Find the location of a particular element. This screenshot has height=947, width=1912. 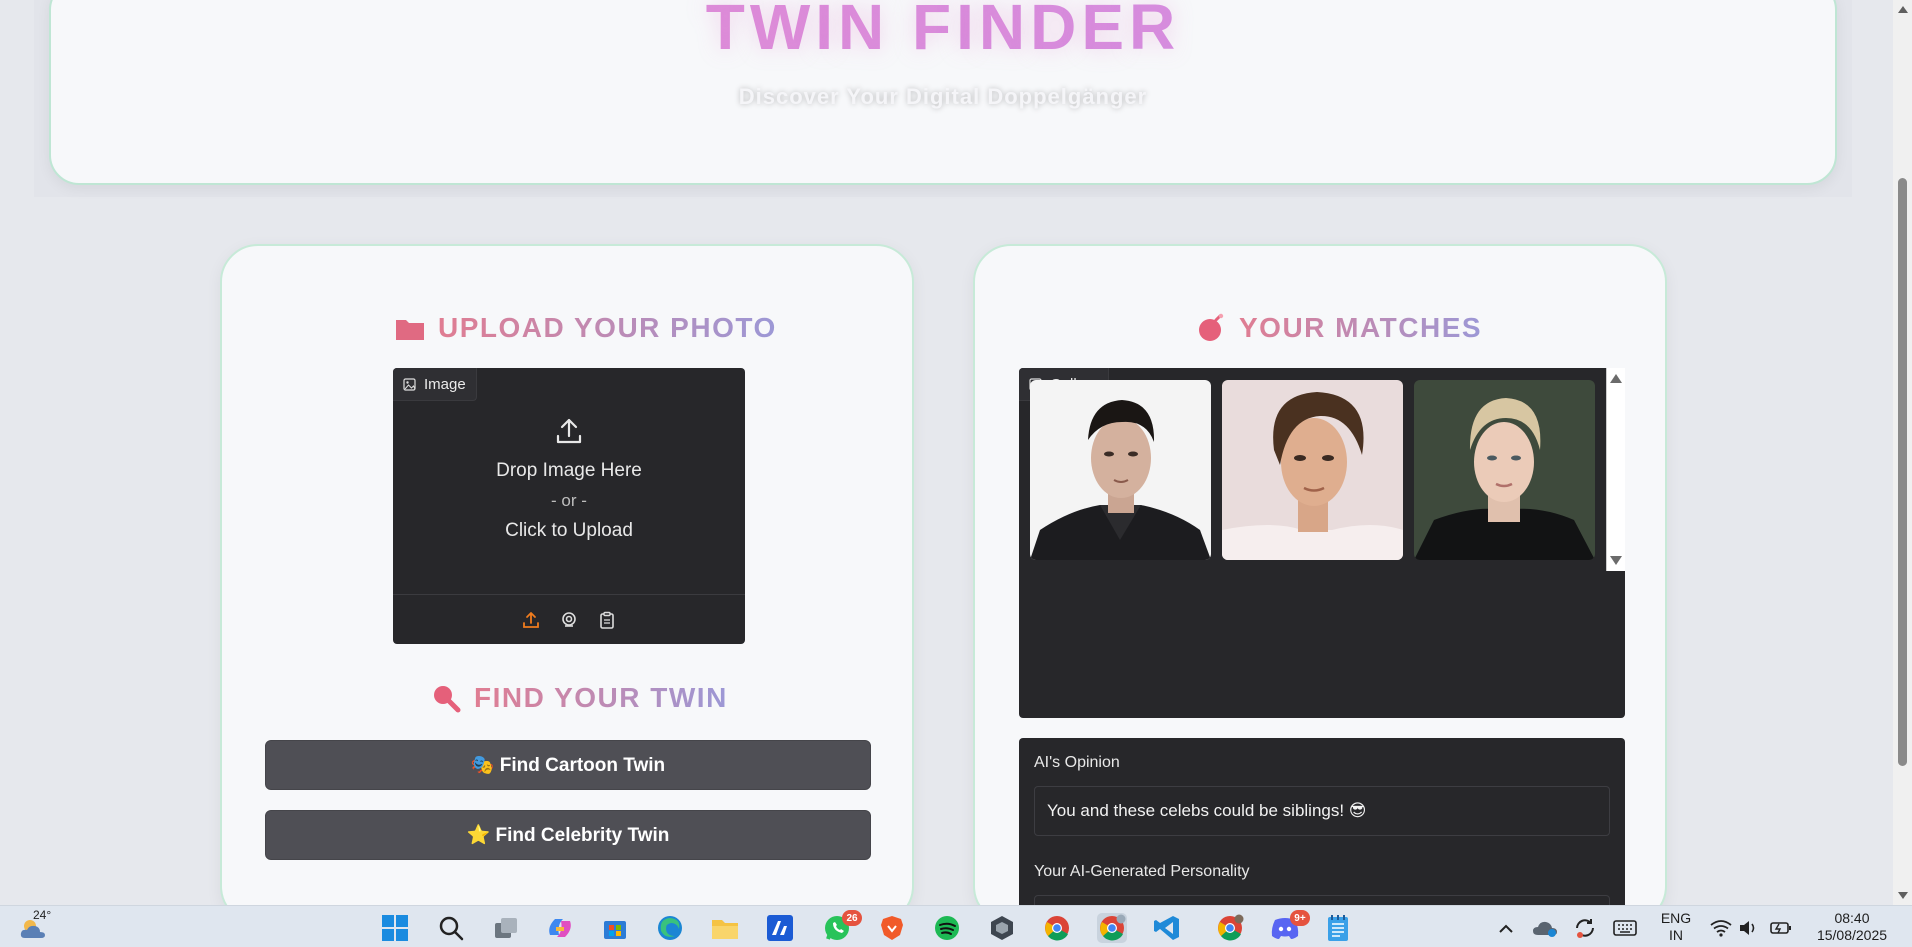

clock-time: 08:40 is located at coordinates (1852, 918).